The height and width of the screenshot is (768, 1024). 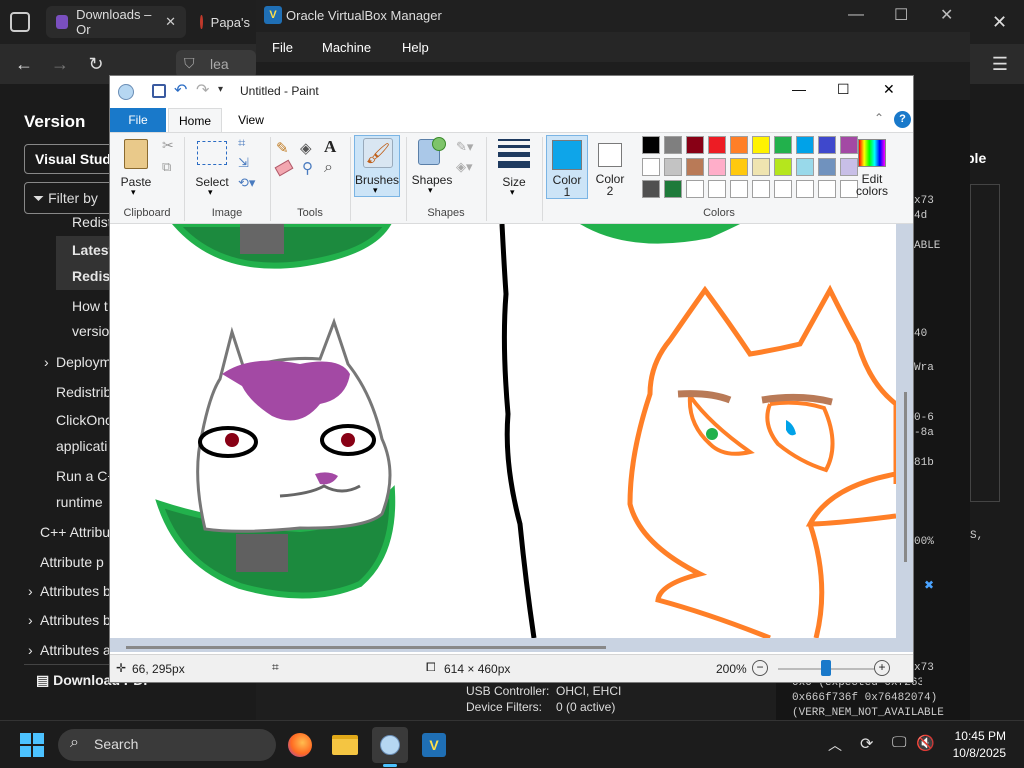 I want to click on forward-arrow-icon: →, so click(x=60, y=64).